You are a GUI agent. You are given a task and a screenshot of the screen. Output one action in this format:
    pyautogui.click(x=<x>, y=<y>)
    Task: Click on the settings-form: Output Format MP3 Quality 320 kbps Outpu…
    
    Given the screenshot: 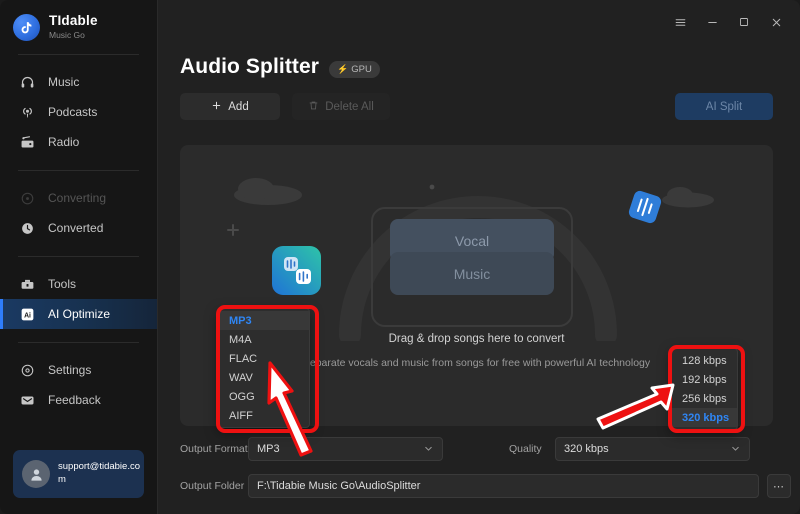 What is the action you would take?
    pyautogui.click(x=490, y=467)
    